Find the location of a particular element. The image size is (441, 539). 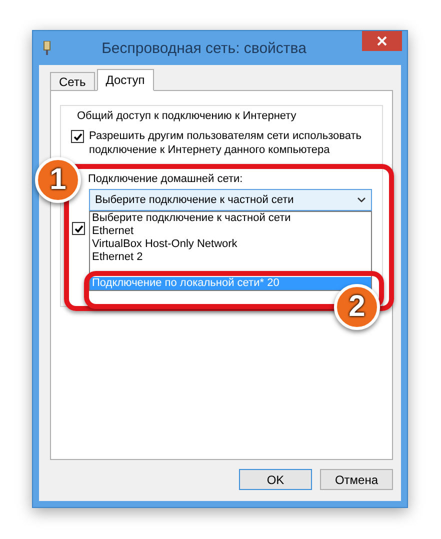

cancel-button: Отмена is located at coordinates (356, 479).